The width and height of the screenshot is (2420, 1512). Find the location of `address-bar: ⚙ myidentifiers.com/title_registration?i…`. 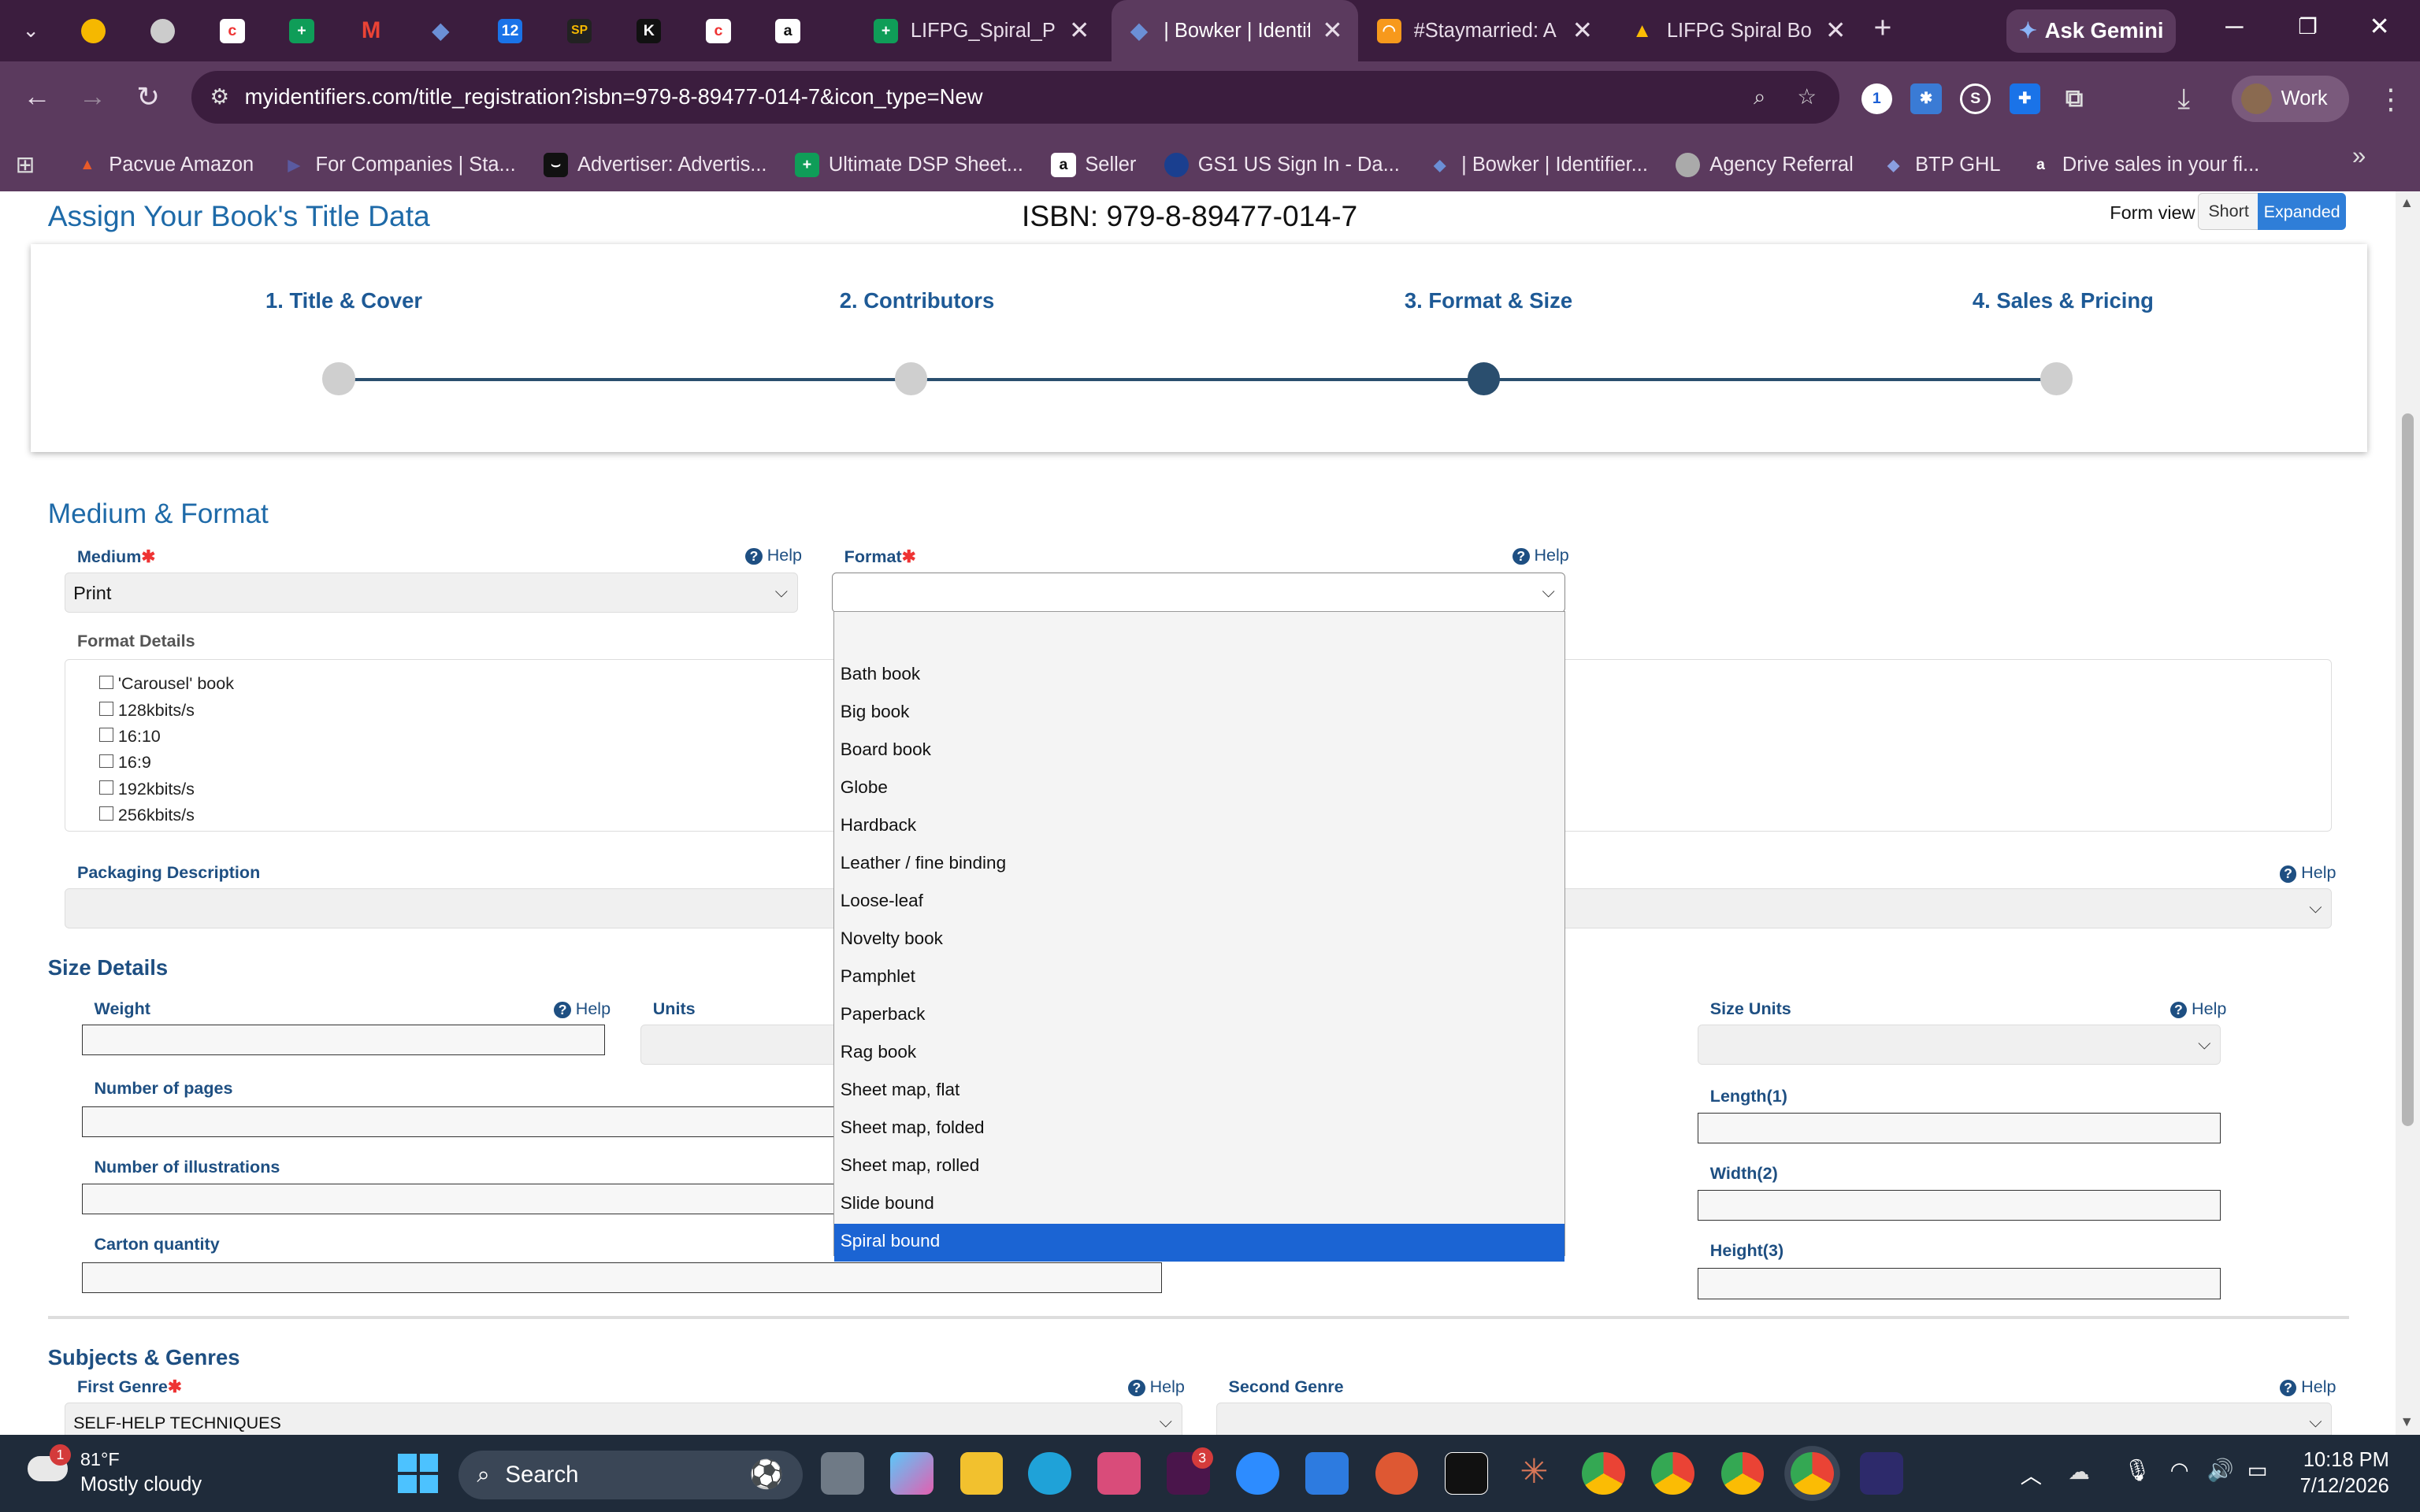

address-bar: ⚙ myidentifiers.com/title_registration?i… is located at coordinates (1016, 97).